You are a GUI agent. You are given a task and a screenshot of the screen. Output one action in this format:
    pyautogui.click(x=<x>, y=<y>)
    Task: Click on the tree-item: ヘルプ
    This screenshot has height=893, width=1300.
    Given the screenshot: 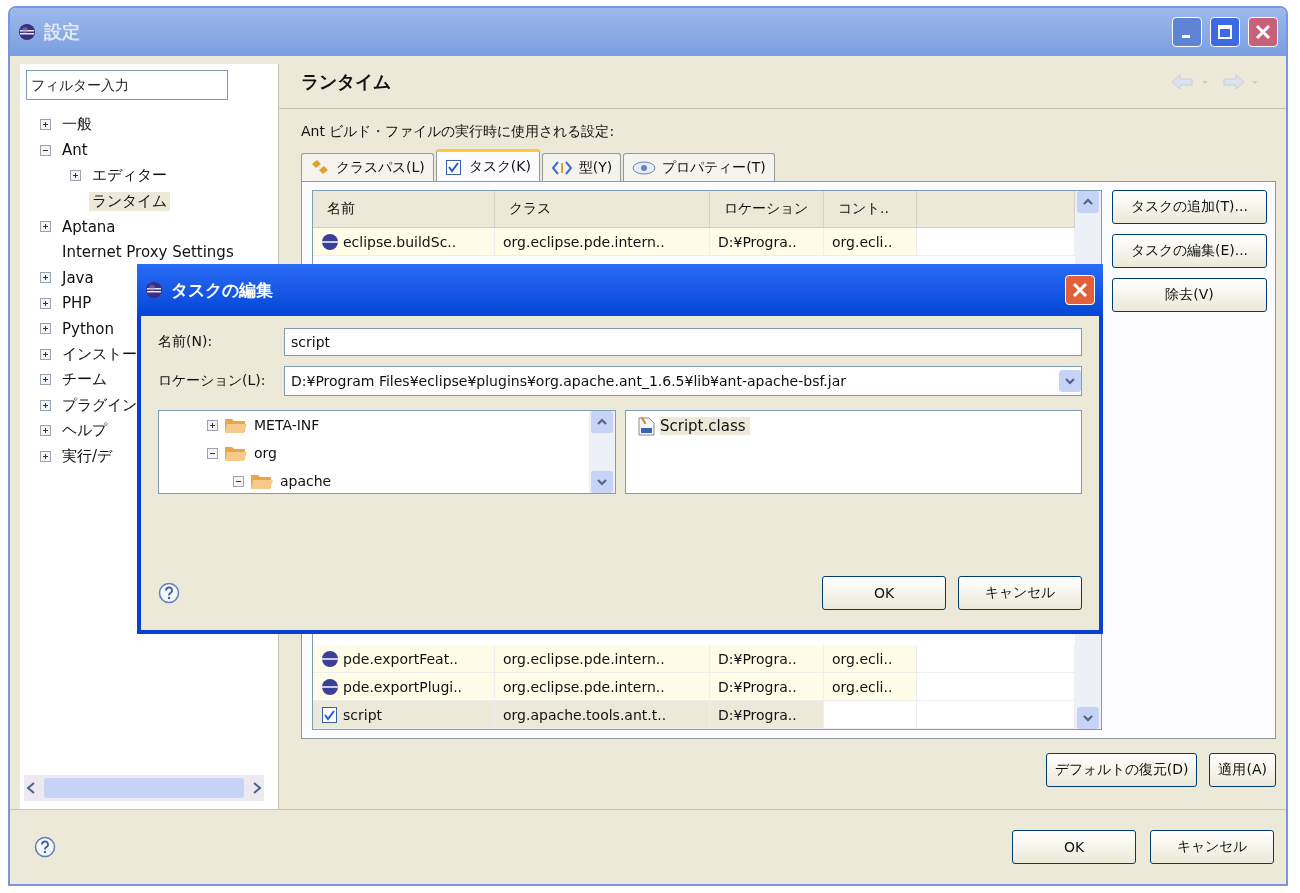 What is the action you would take?
    pyautogui.click(x=84, y=431)
    